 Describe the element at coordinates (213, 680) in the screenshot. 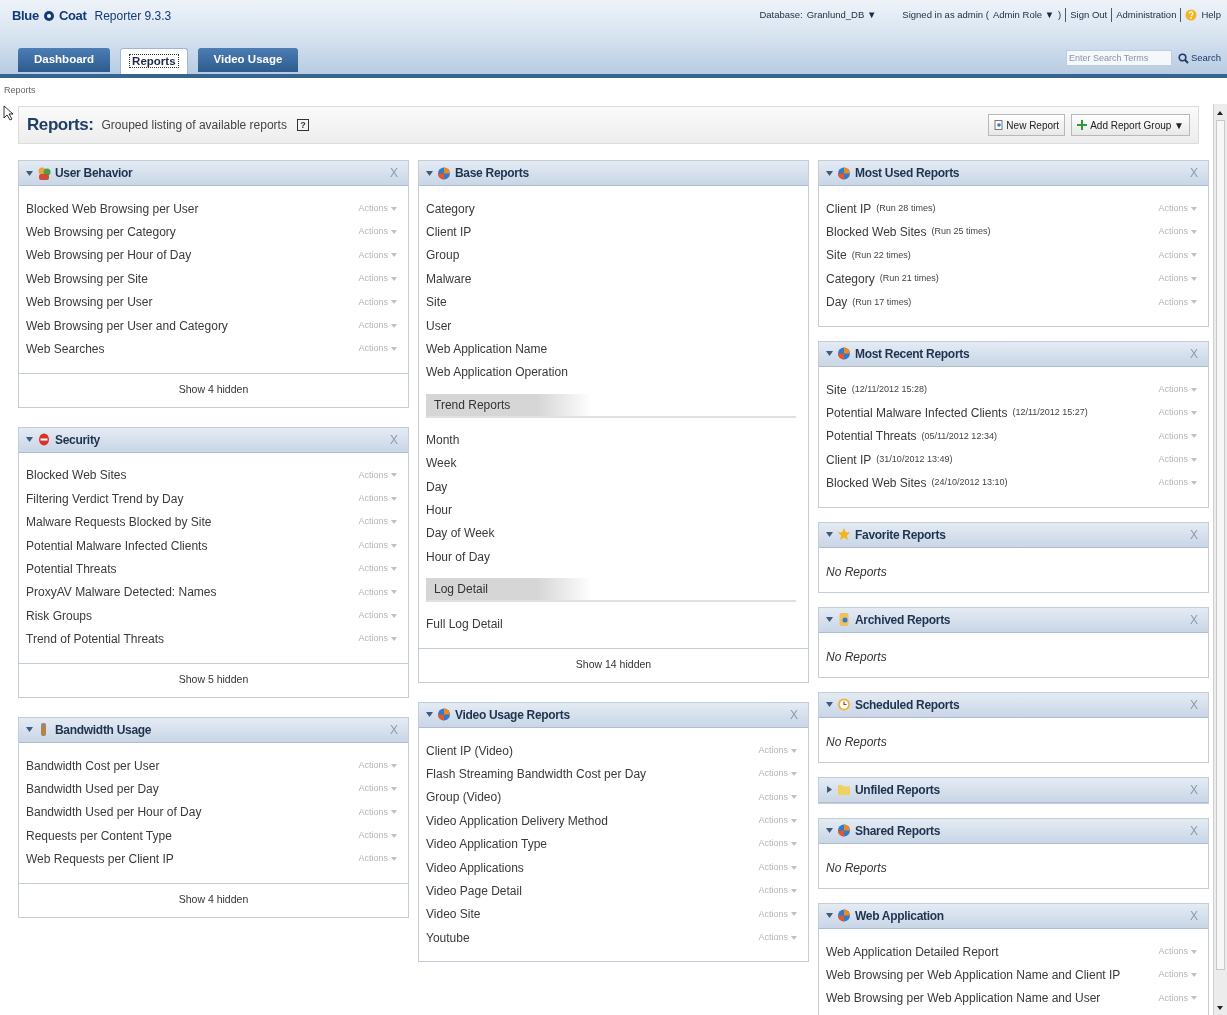

I see `show-hidden-button: Show 5 hidden` at that location.